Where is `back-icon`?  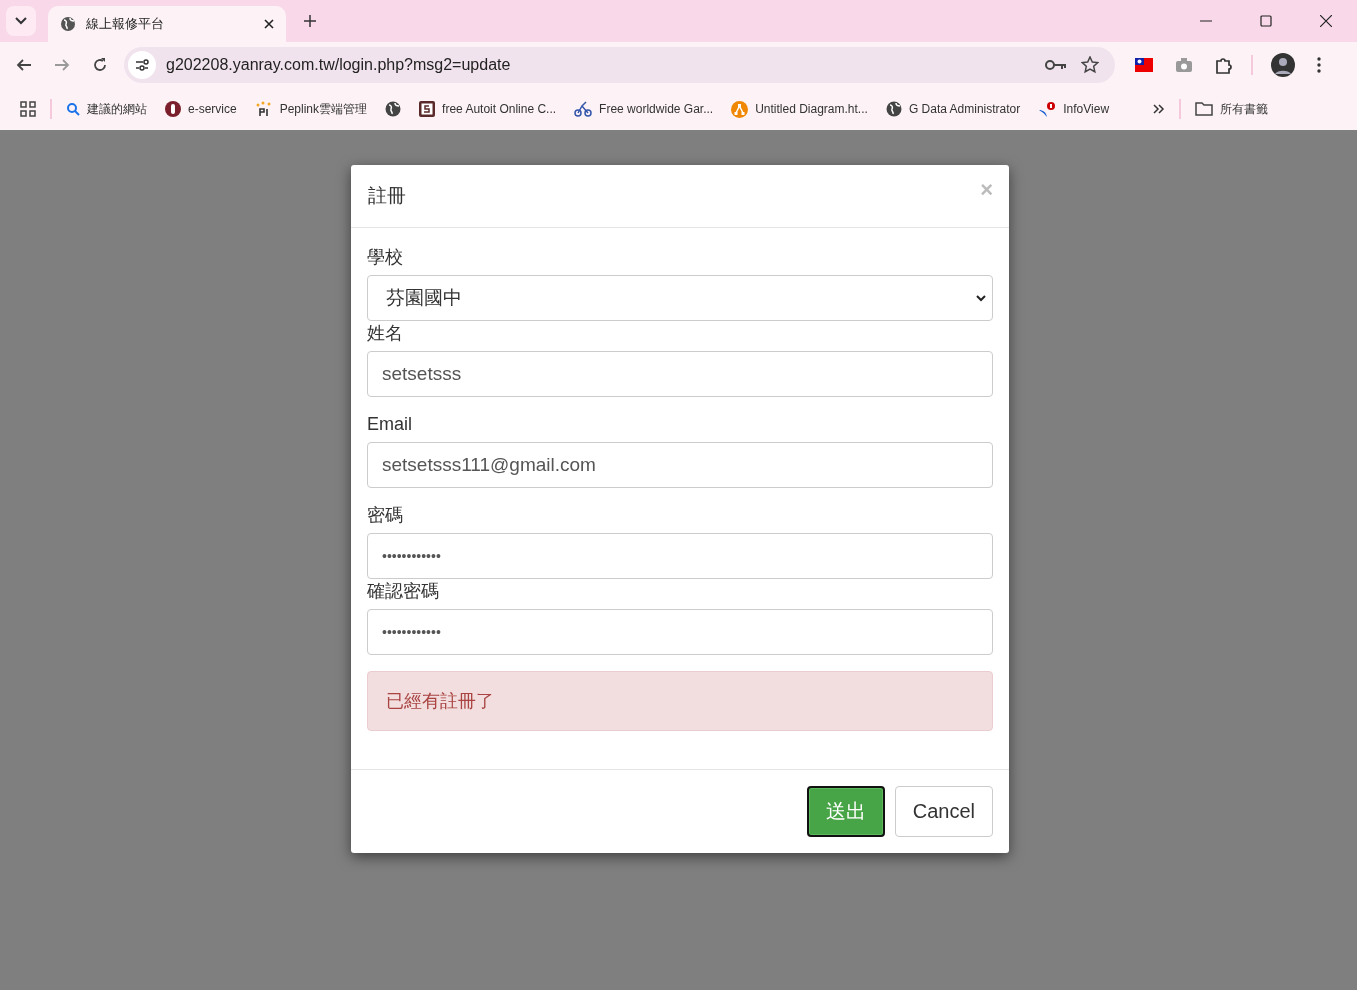 back-icon is located at coordinates (24, 65).